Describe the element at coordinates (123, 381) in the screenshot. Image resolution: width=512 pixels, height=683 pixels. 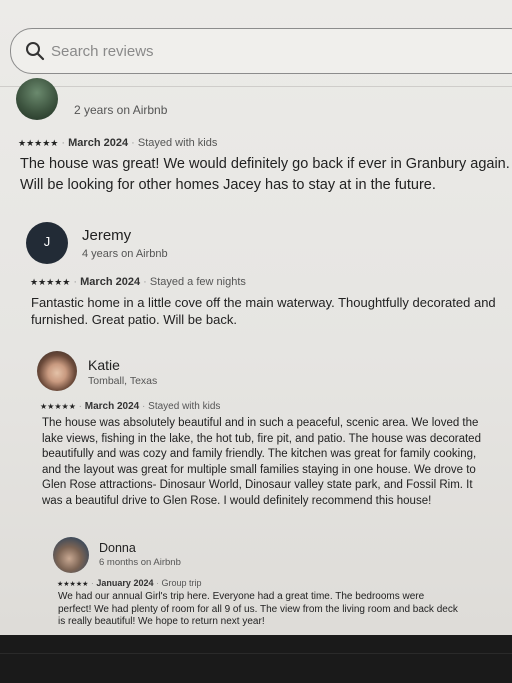
I see `reviewer-location: Tomball, Texas` at that location.